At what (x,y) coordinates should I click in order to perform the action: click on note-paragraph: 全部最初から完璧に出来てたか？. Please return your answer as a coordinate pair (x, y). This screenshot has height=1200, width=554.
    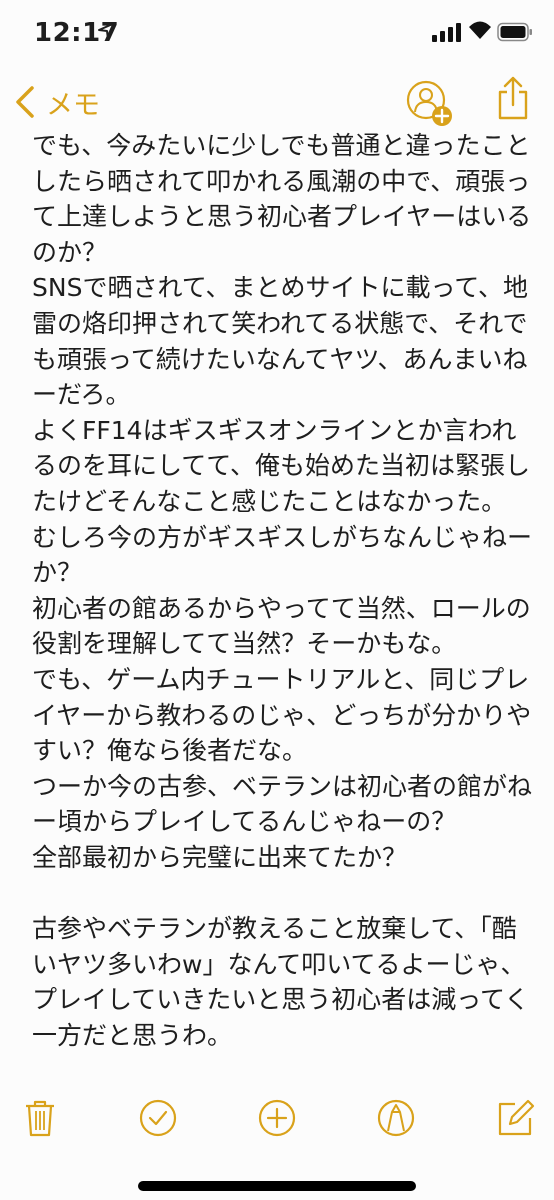
    Looking at the image, I should click on (220, 857).